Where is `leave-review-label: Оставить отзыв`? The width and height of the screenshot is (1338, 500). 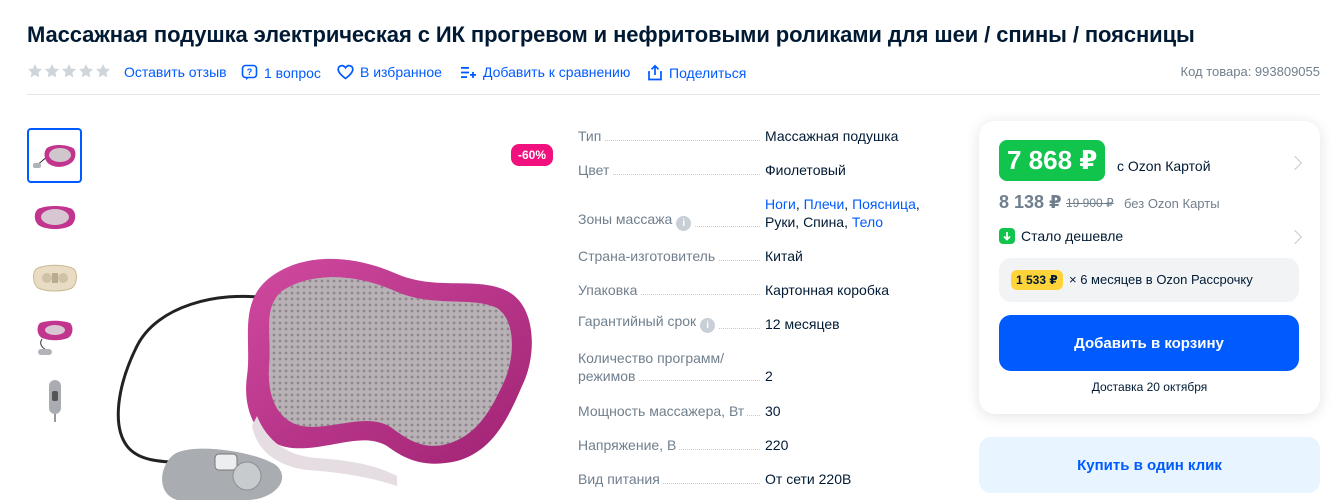
leave-review-label: Оставить отзыв is located at coordinates (175, 72).